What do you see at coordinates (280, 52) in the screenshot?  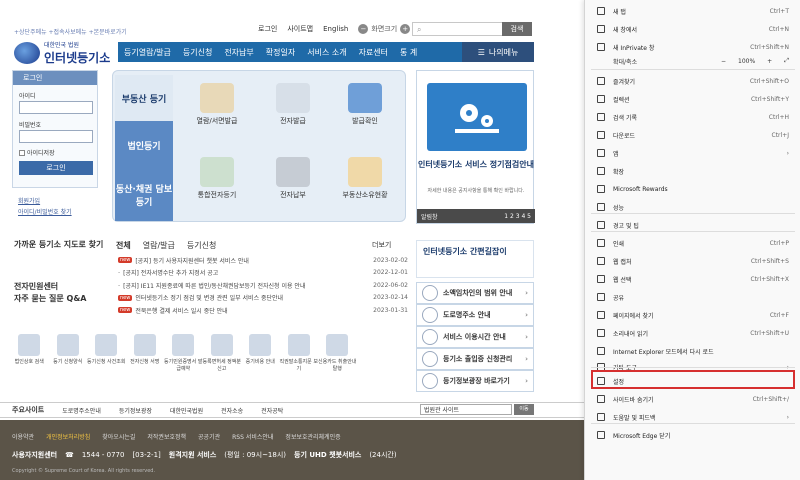 I see `nav-item: 확정일자` at bounding box center [280, 52].